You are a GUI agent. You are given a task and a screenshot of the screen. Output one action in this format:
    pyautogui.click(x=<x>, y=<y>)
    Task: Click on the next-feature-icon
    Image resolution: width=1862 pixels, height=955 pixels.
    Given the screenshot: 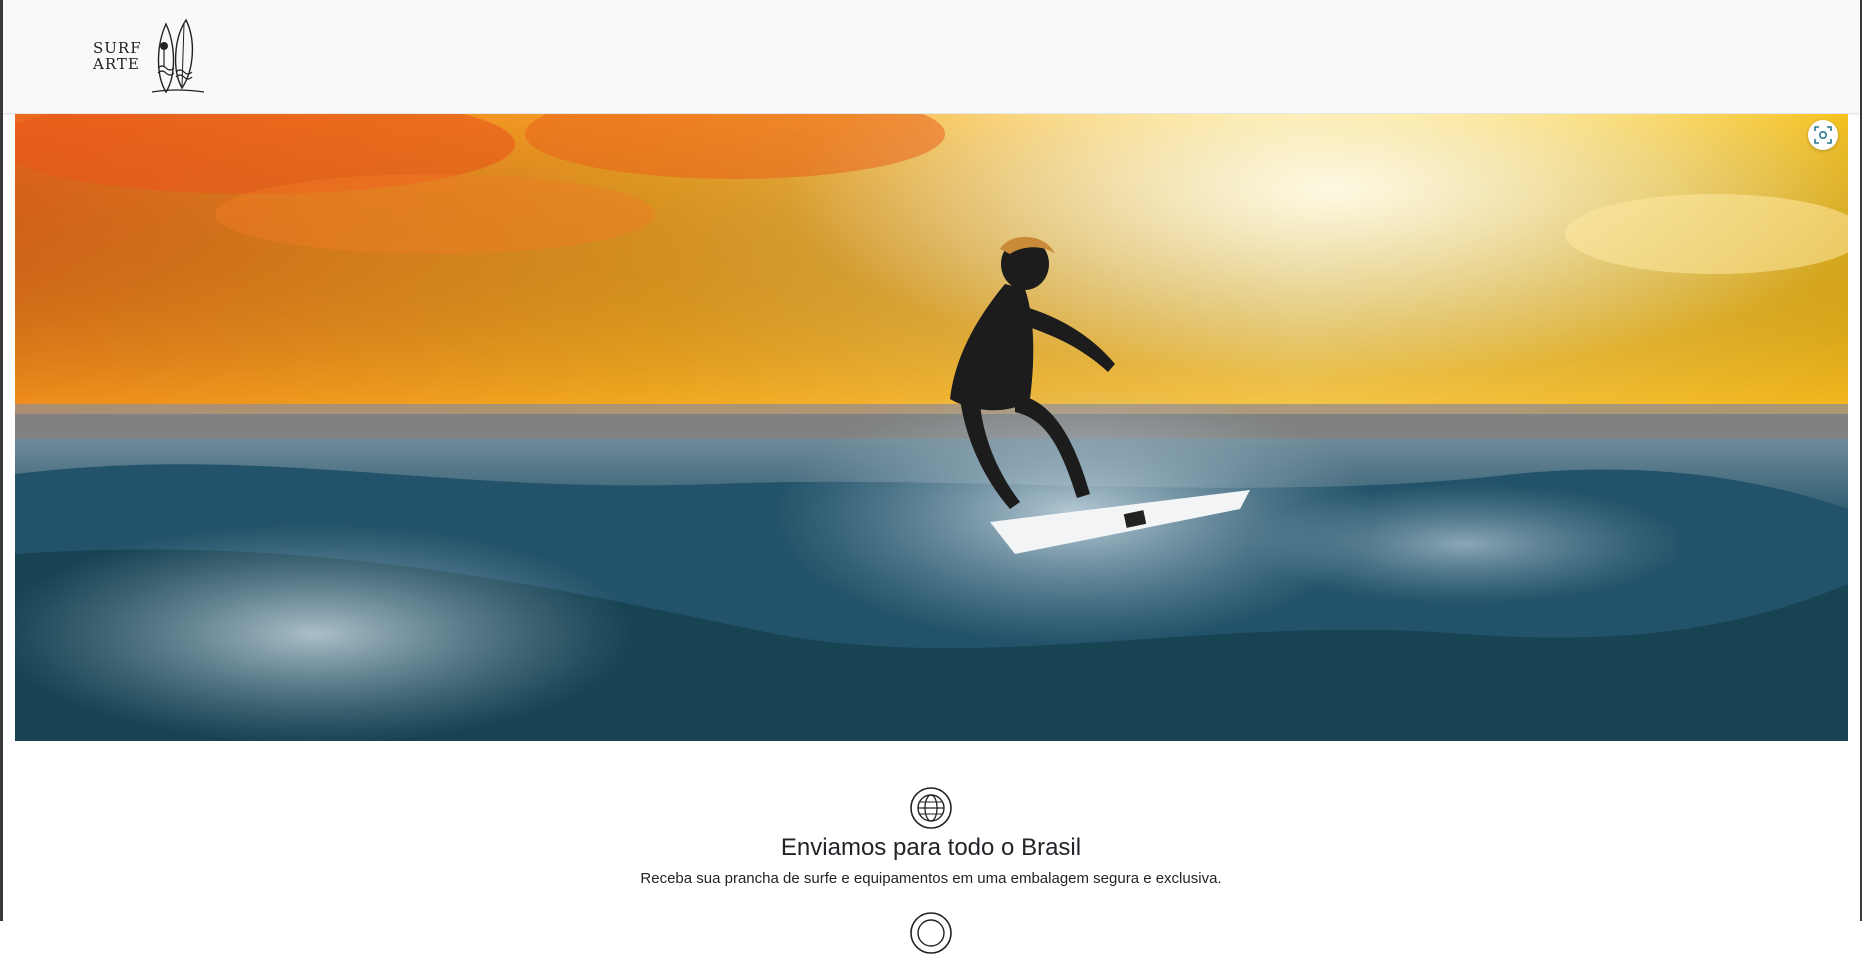 What is the action you would take?
    pyautogui.click(x=931, y=933)
    